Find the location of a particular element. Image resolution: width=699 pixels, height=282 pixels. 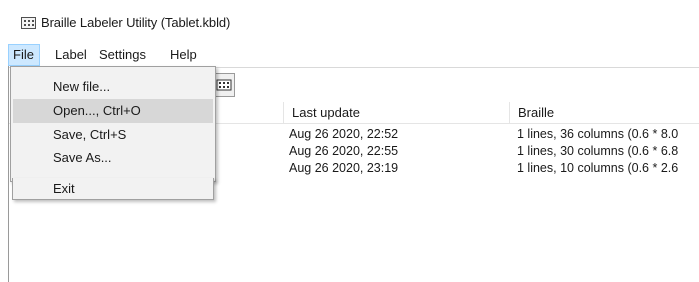

row-braille: 1 lines, 30 columns (0.6 * 6.8 is located at coordinates (598, 151).